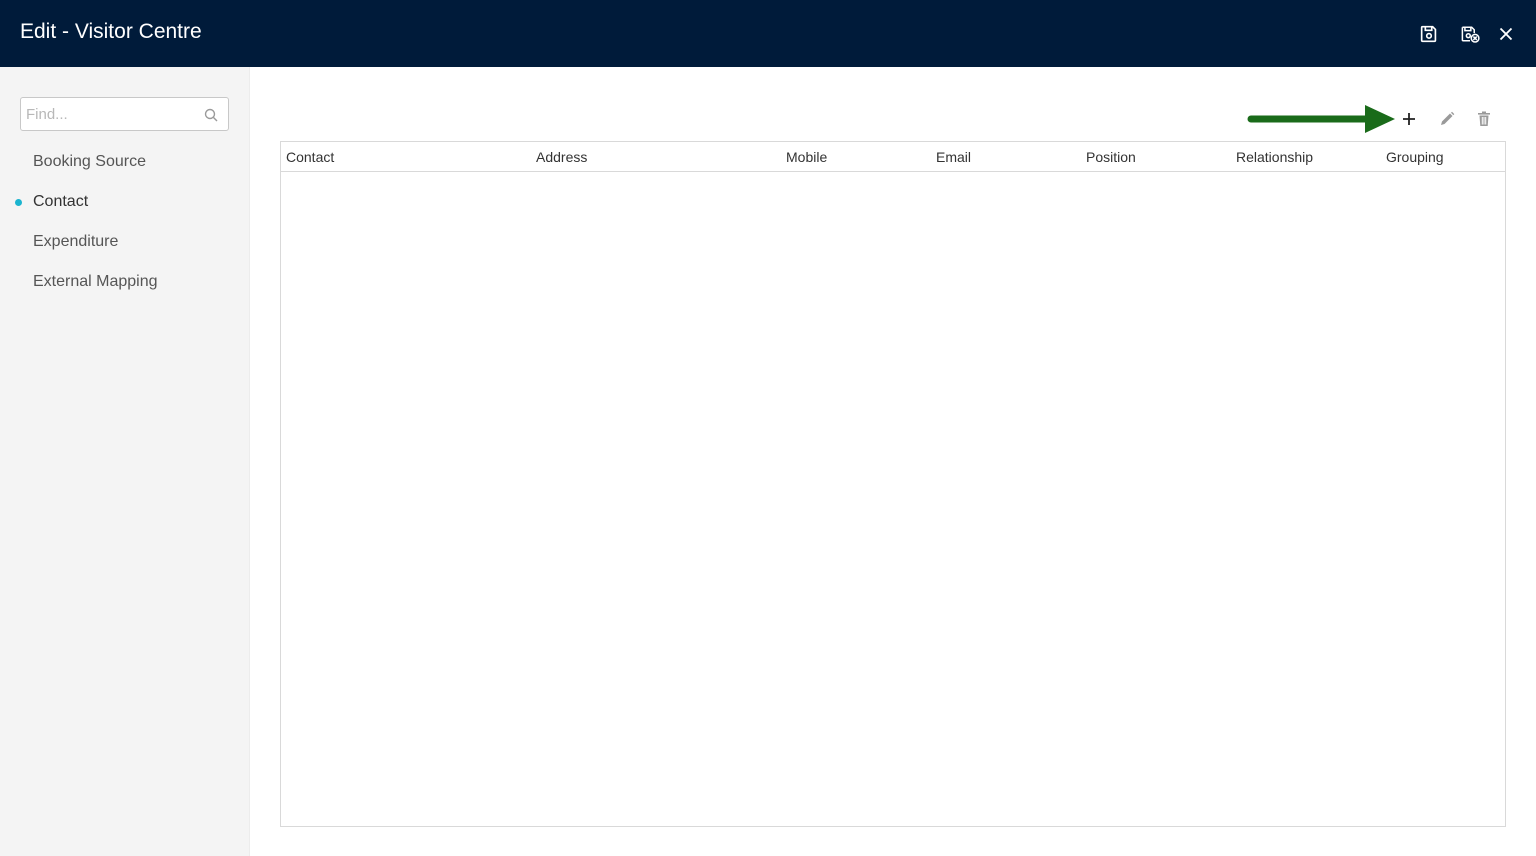 This screenshot has width=1536, height=856. Describe the element at coordinates (1274, 157) in the screenshot. I see `column-header-relationship: Relationship` at that location.